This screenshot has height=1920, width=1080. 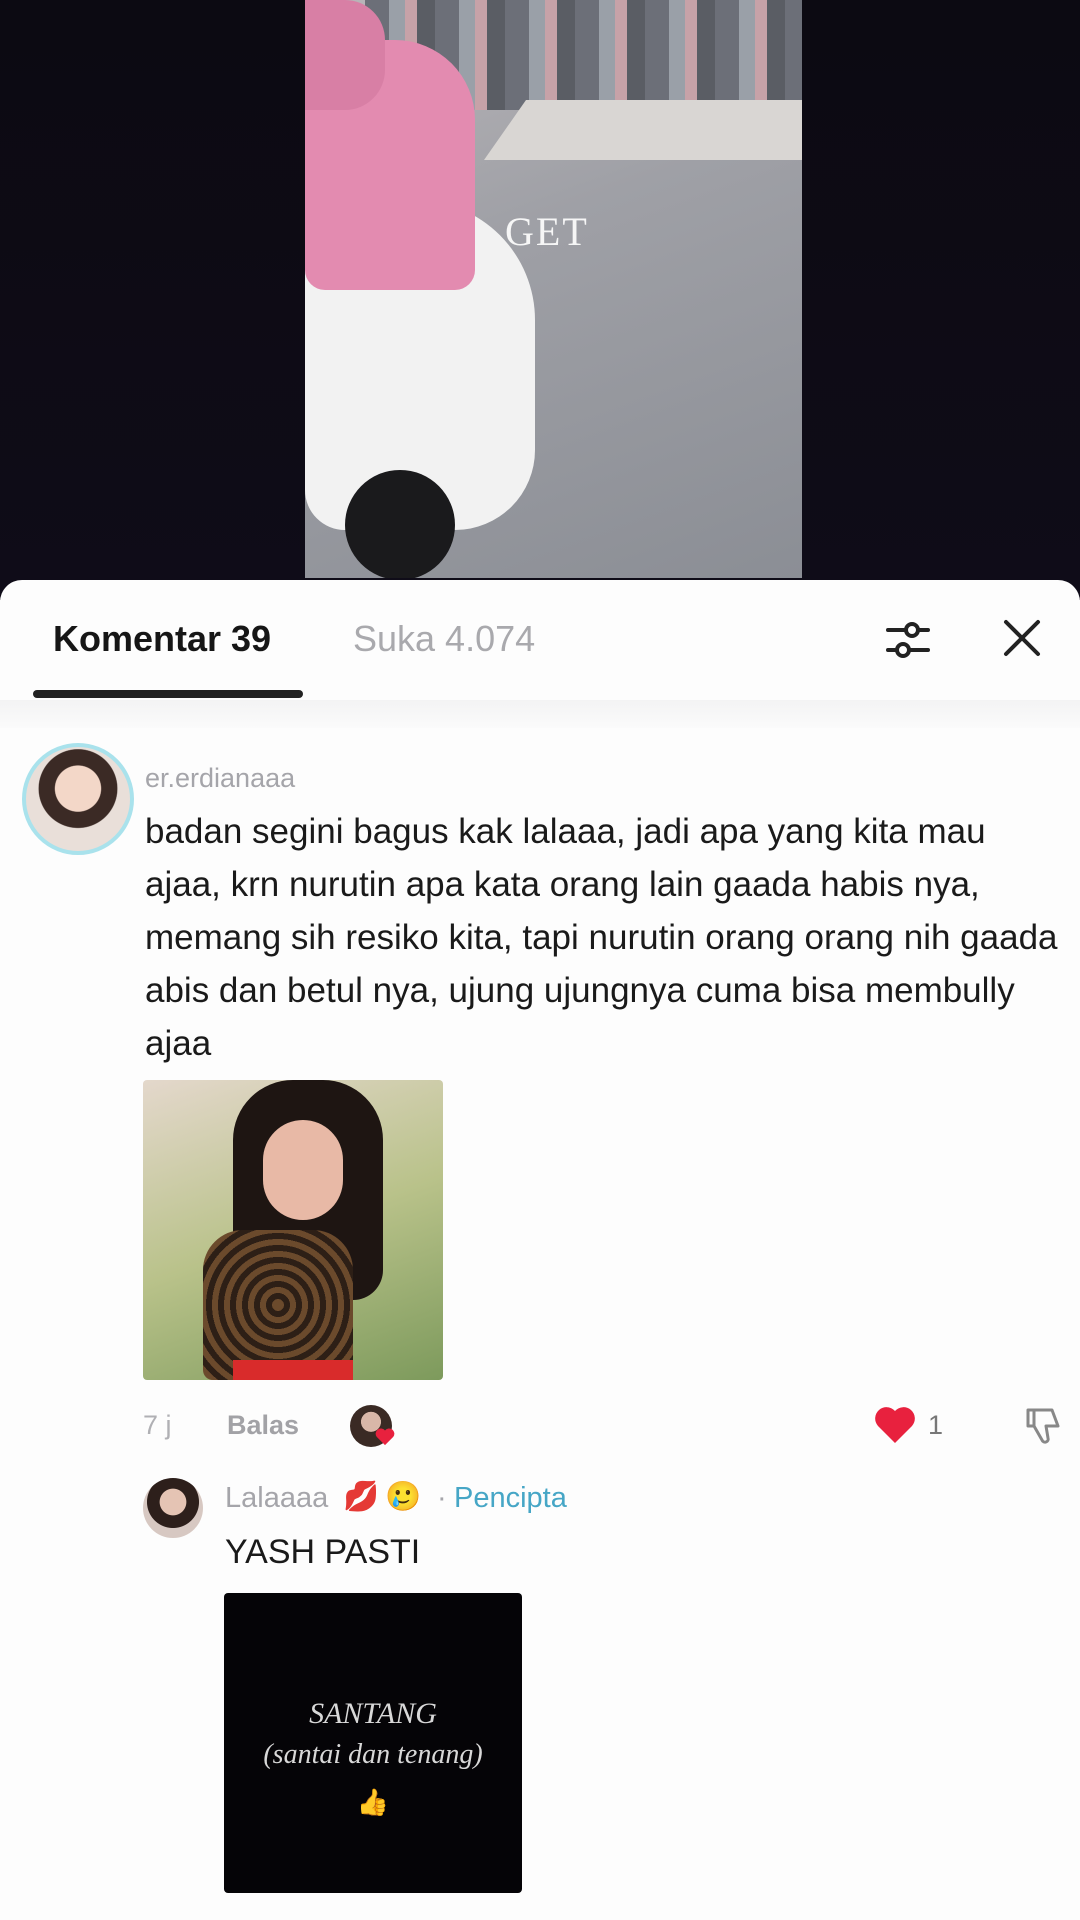 I want to click on reply-text: YASH PASTI, so click(x=323, y=1552).